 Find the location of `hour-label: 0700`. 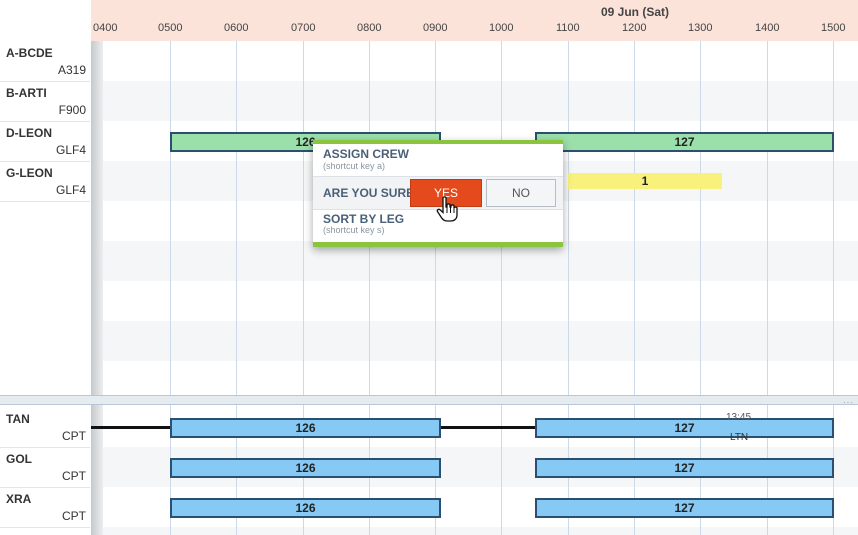

hour-label: 0700 is located at coordinates (303, 28).